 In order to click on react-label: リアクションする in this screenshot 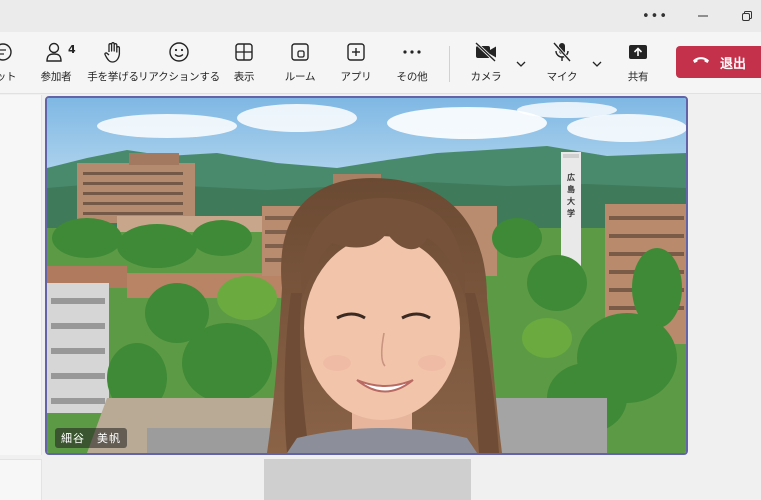, I will do `click(179, 77)`.